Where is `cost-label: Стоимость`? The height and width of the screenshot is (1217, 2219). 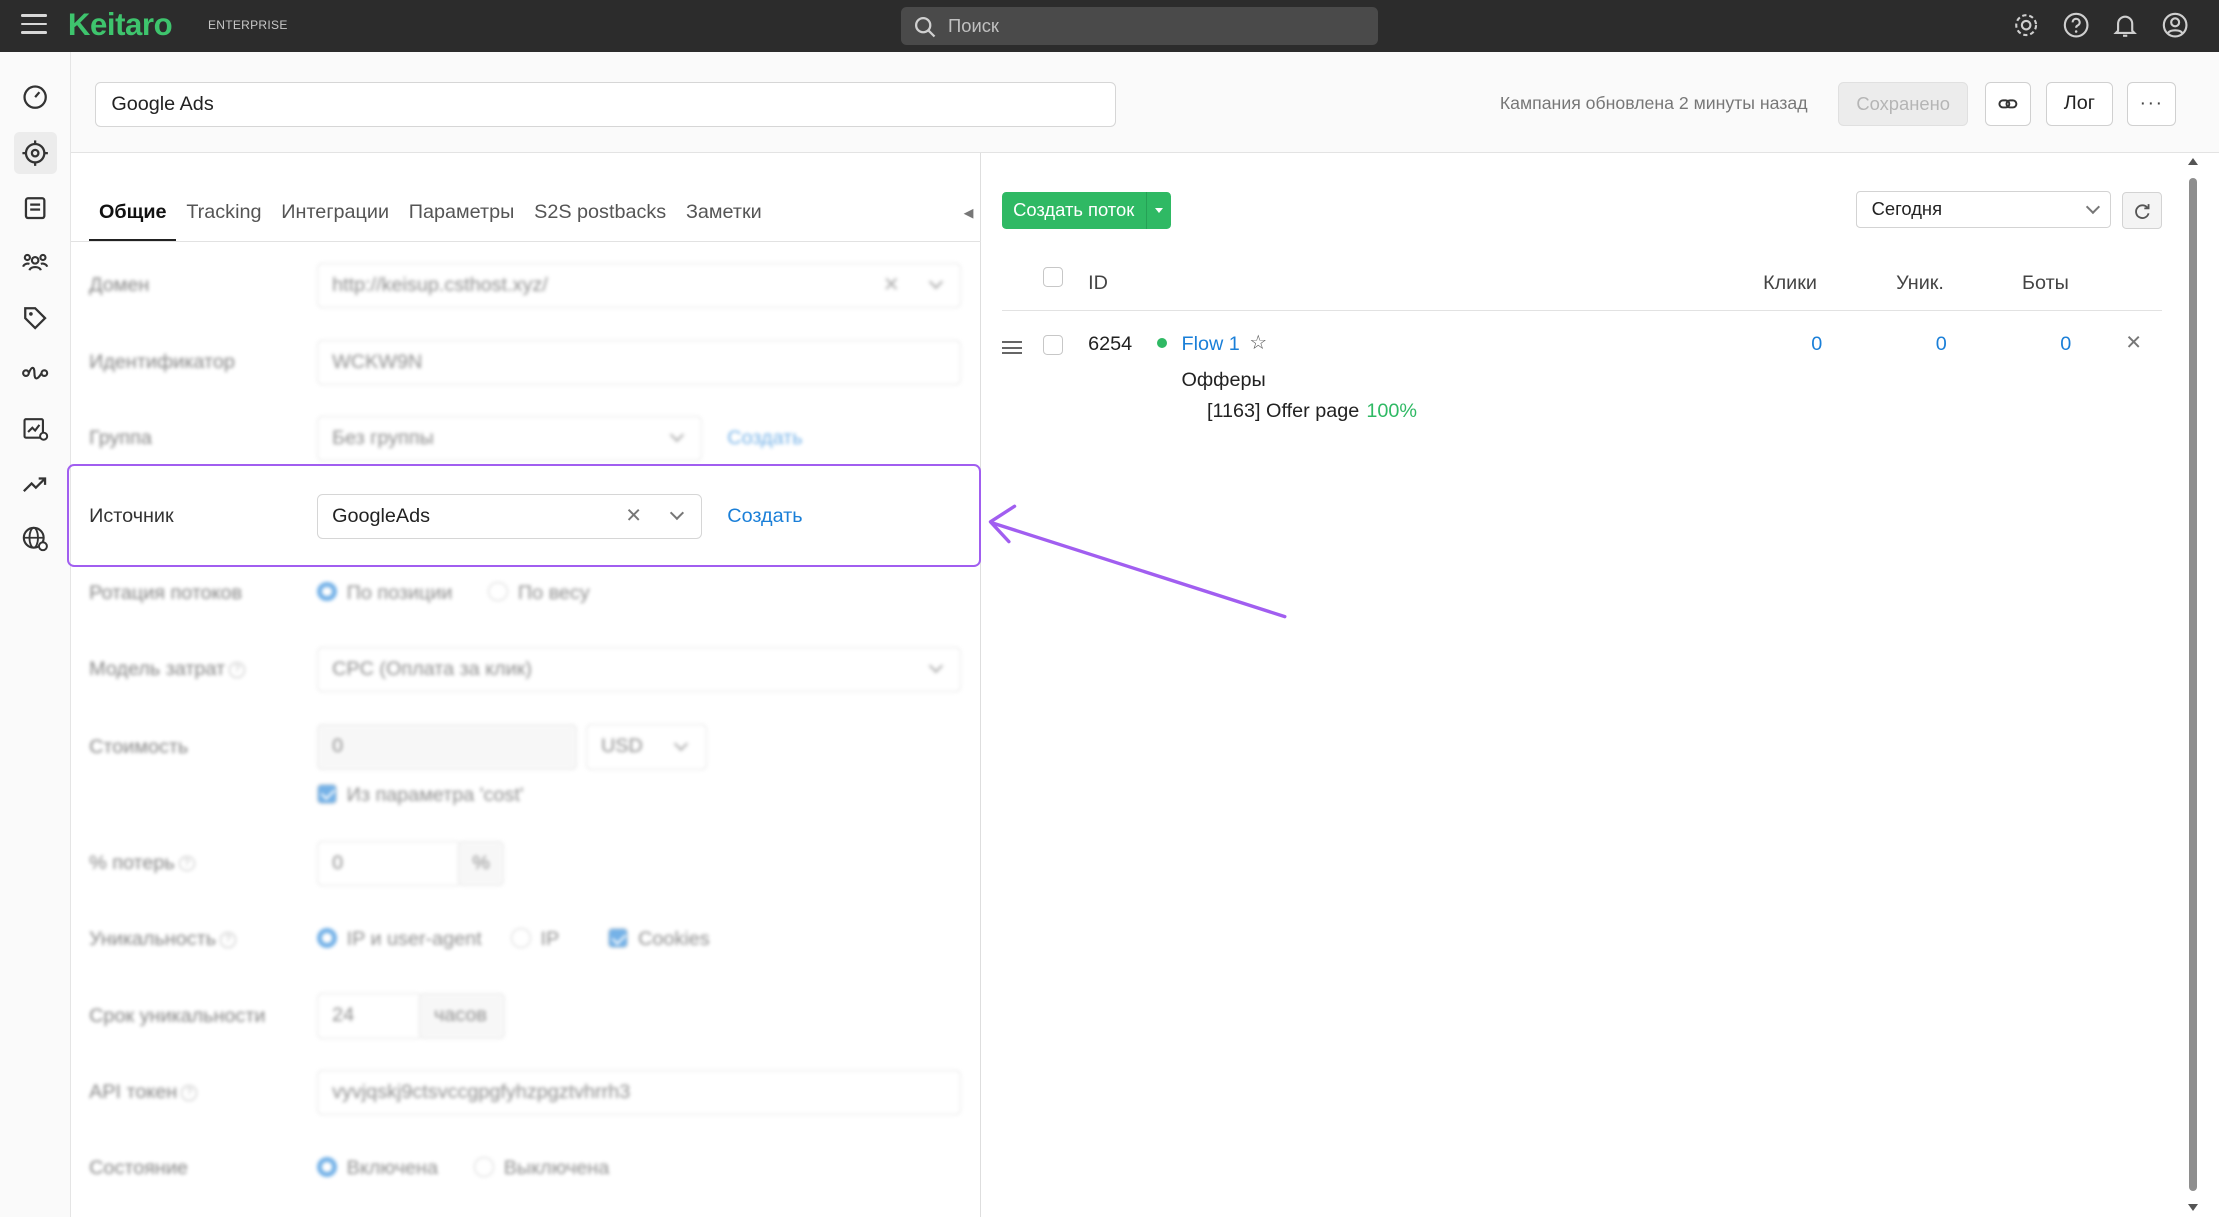 cost-label: Стоимость is located at coordinates (139, 746).